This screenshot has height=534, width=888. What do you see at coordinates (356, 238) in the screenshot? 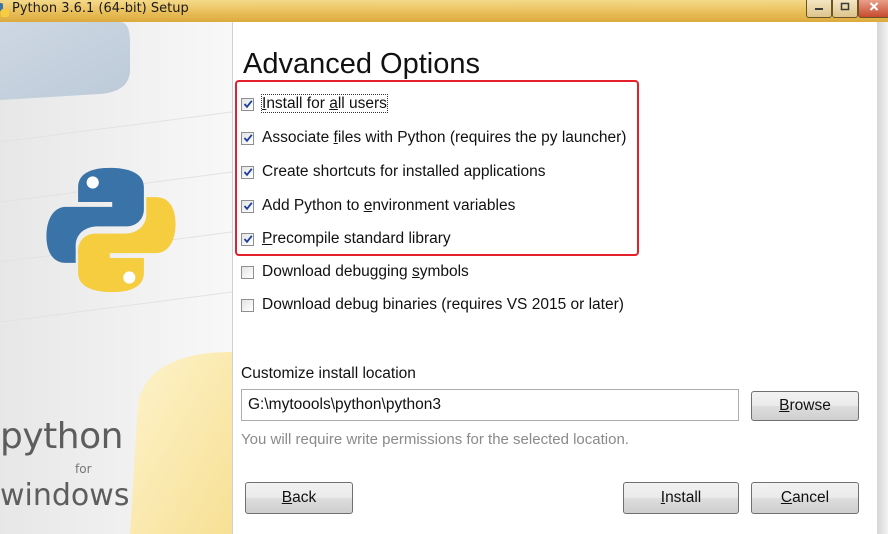
I see `option-label: Precompile standard library` at bounding box center [356, 238].